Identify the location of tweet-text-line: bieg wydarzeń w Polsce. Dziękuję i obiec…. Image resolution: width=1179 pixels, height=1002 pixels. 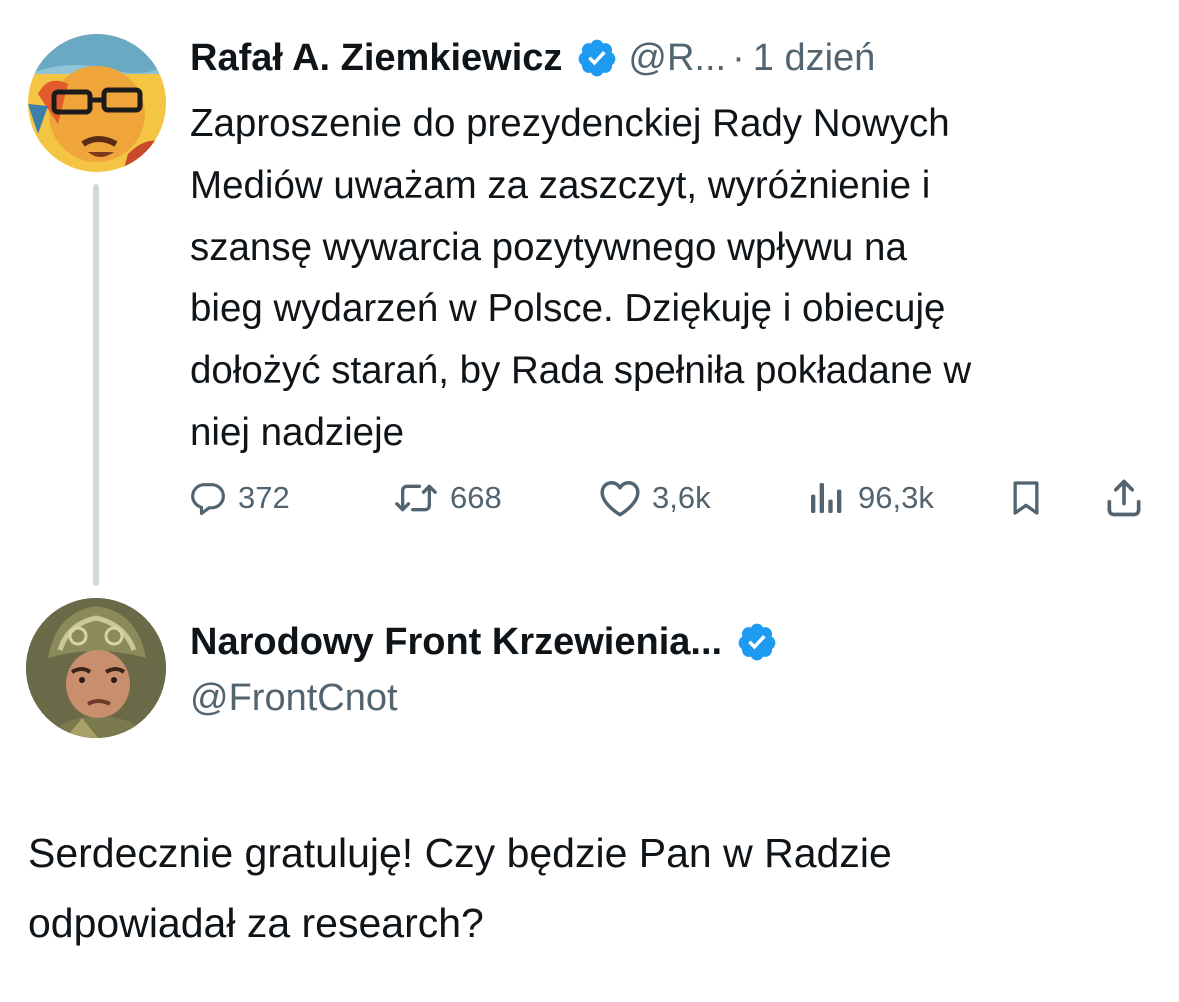
(568, 309).